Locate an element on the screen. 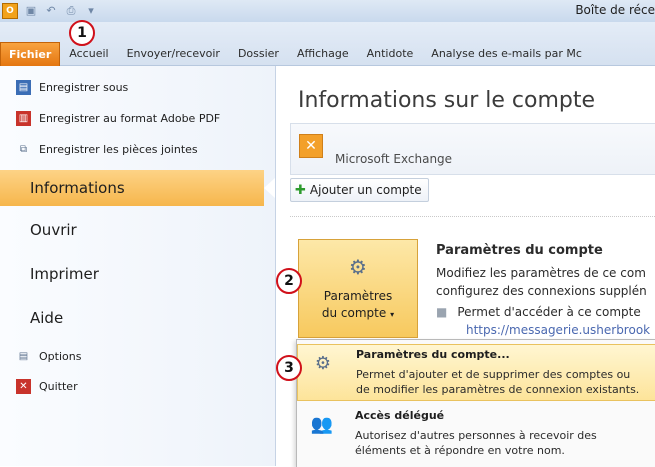 The image size is (655, 467). section-divider is located at coordinates (472, 216).